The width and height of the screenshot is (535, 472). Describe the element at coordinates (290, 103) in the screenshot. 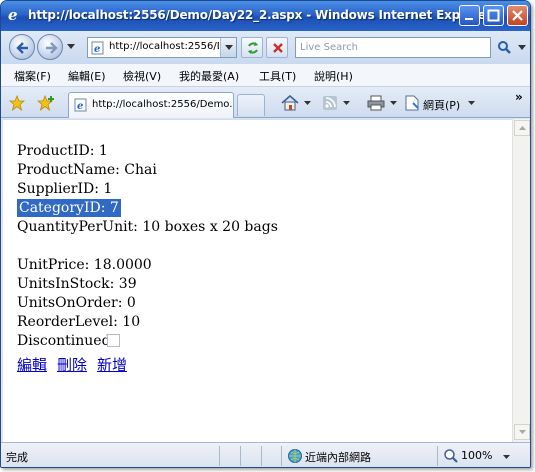

I see `home-icon` at that location.